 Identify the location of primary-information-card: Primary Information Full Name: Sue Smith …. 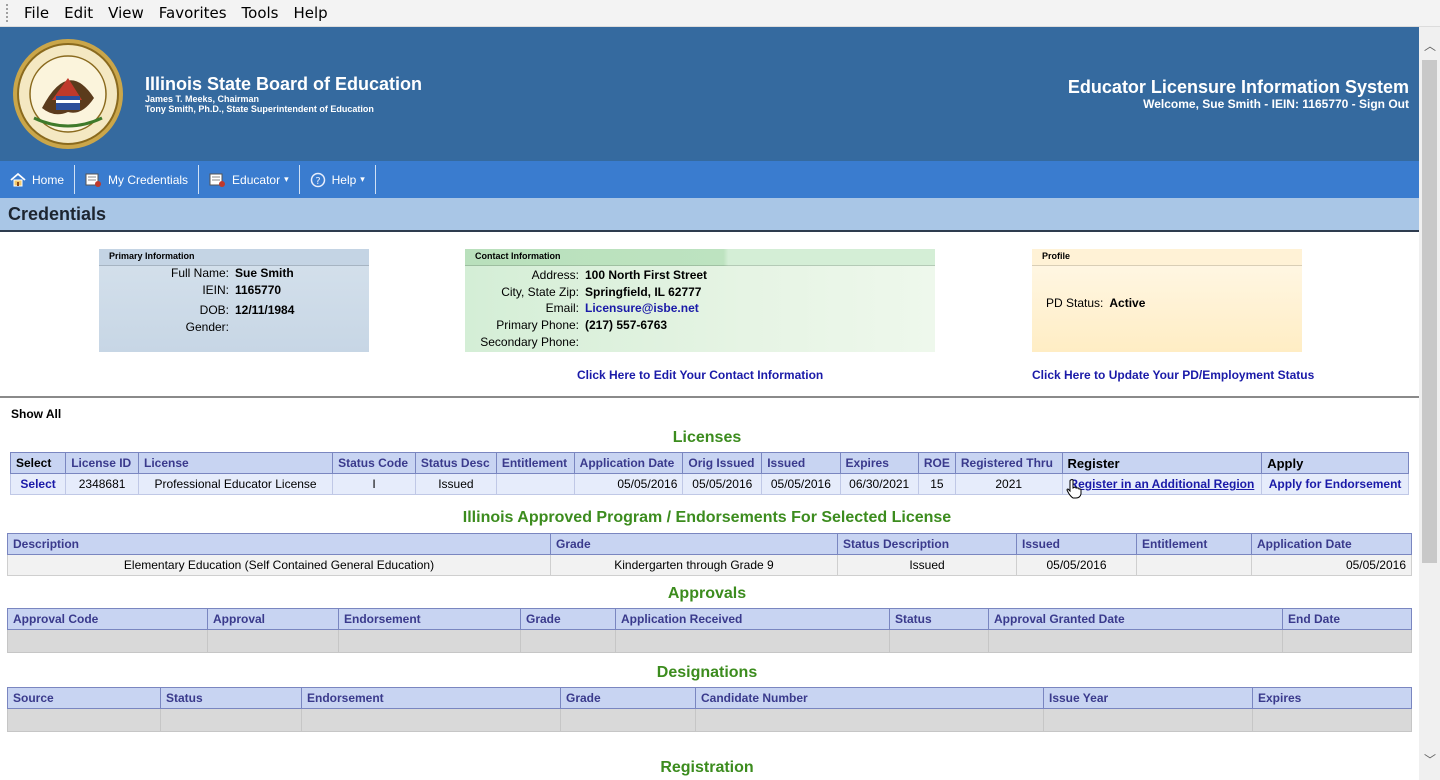
(234, 300).